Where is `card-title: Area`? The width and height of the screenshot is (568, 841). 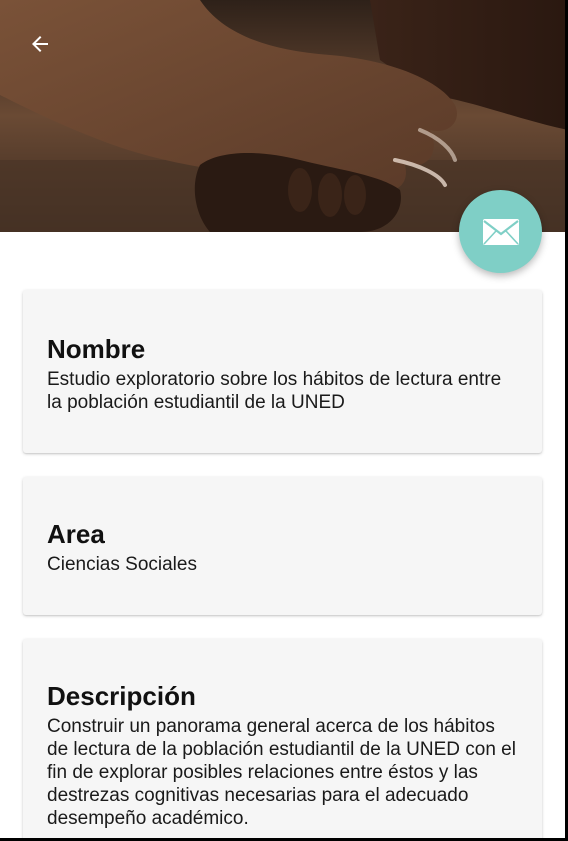
card-title: Area is located at coordinates (76, 534).